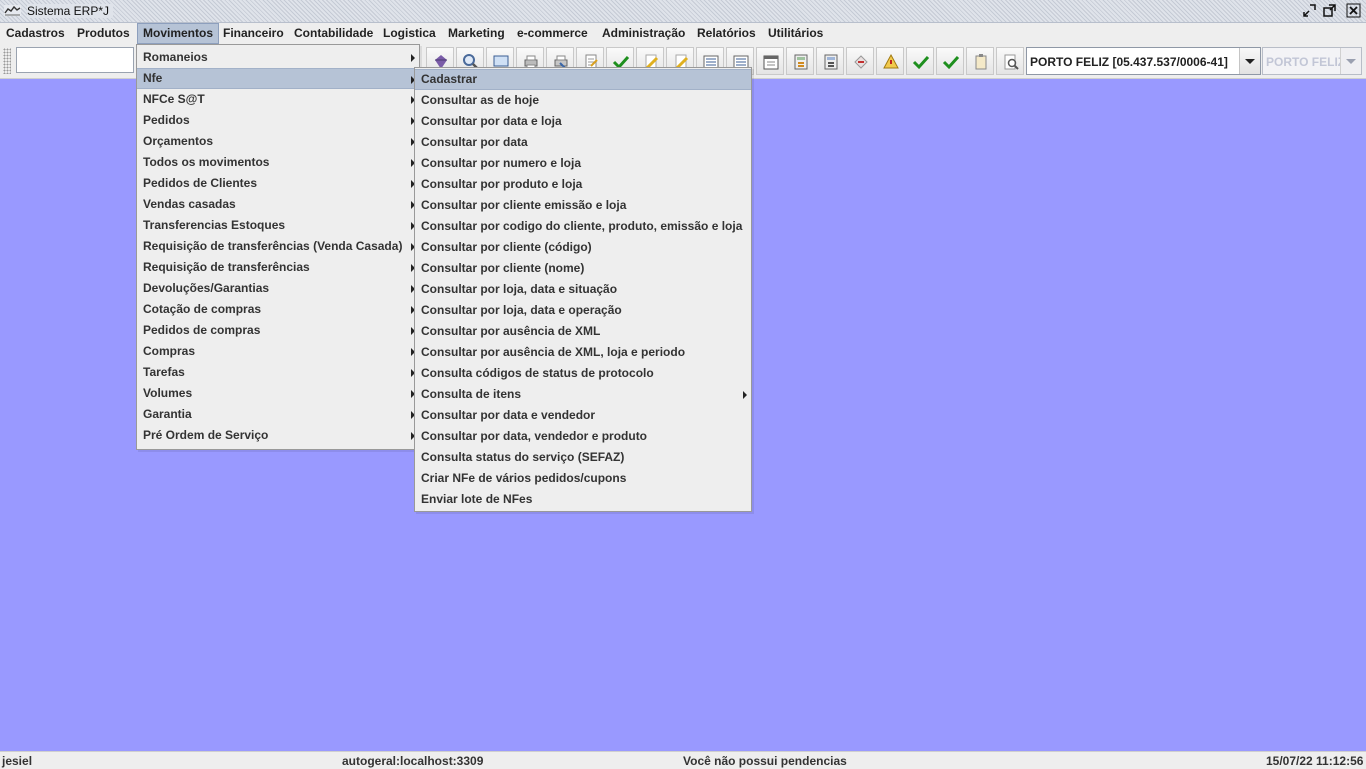 The image size is (1366, 769). I want to click on menu-relatorios: Relatórios, so click(726, 33).